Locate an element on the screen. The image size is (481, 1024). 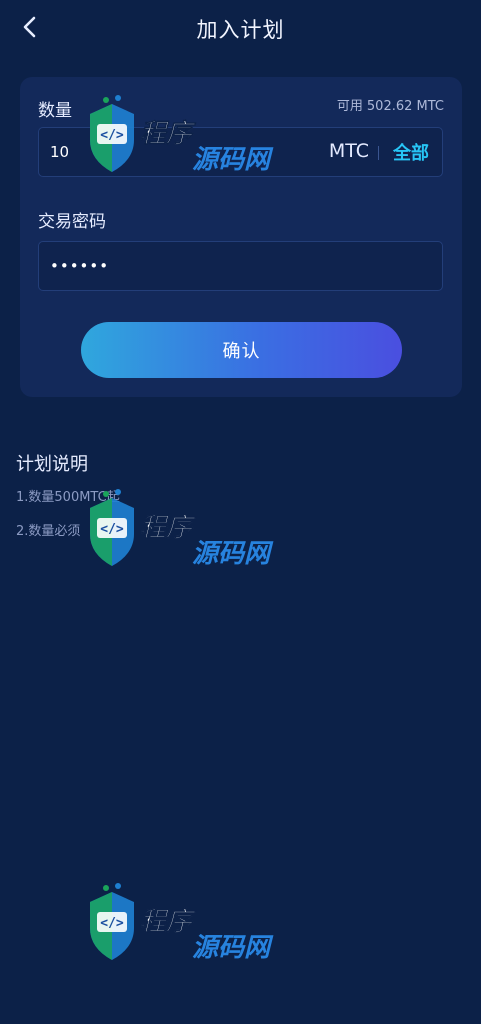
password-label: 交易密码 is located at coordinates (72, 222).